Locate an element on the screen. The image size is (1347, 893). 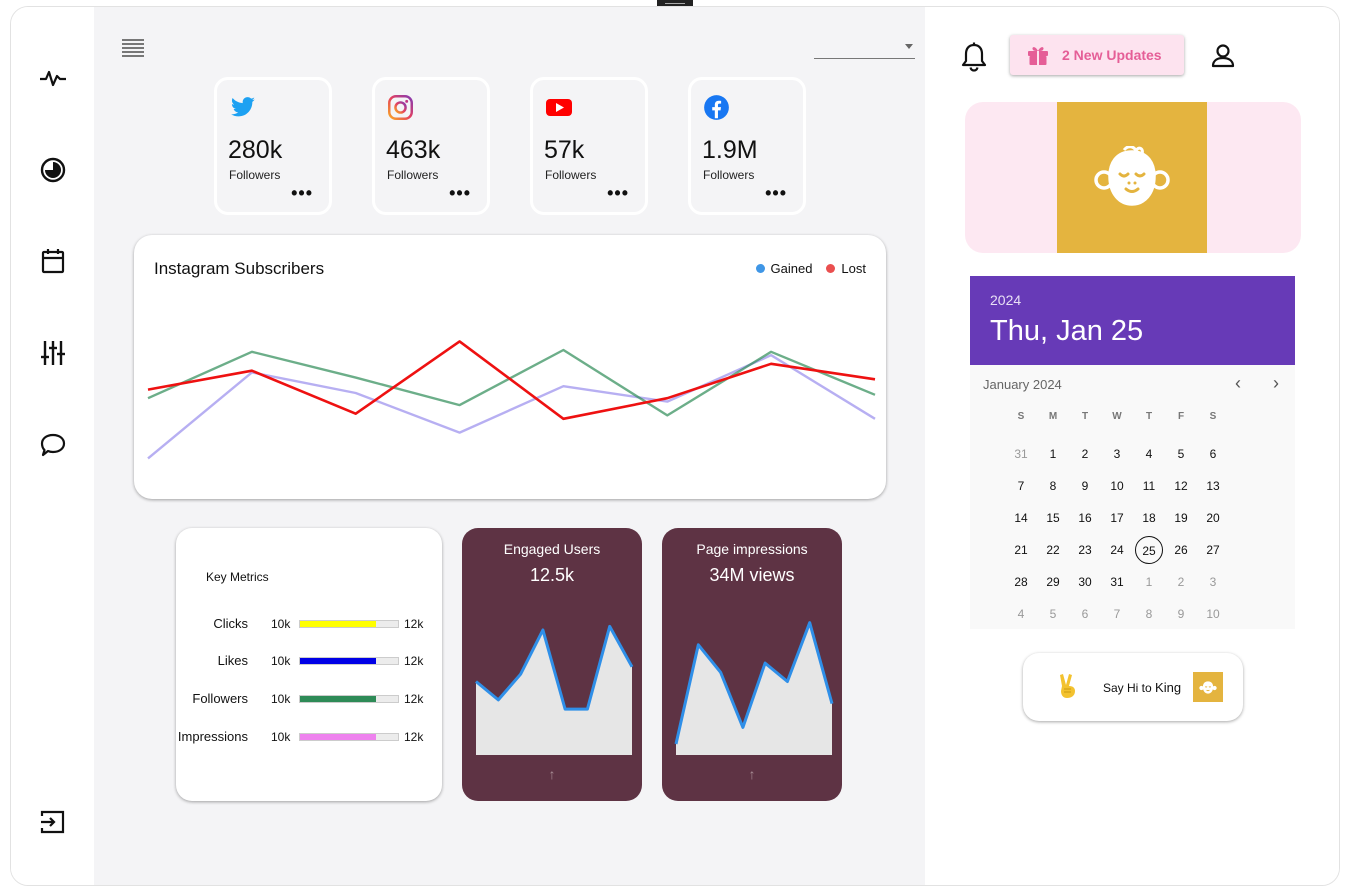
peace-hand-icon is located at coordinates (1067, 686).